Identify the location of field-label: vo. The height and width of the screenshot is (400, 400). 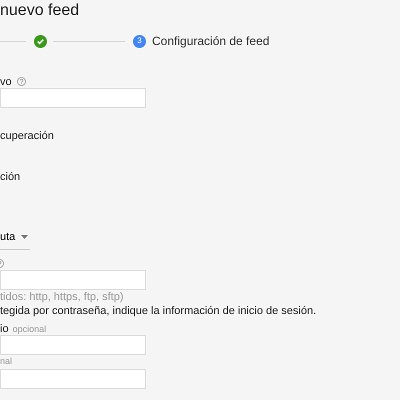
(6, 82).